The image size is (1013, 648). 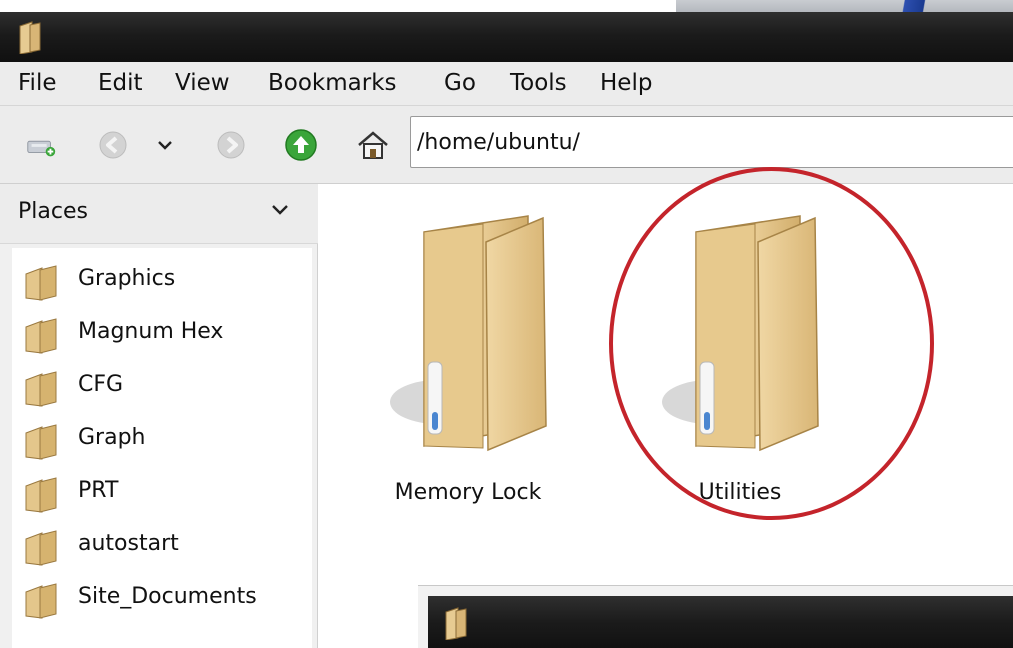 I want to click on forward-icon, so click(x=231, y=145).